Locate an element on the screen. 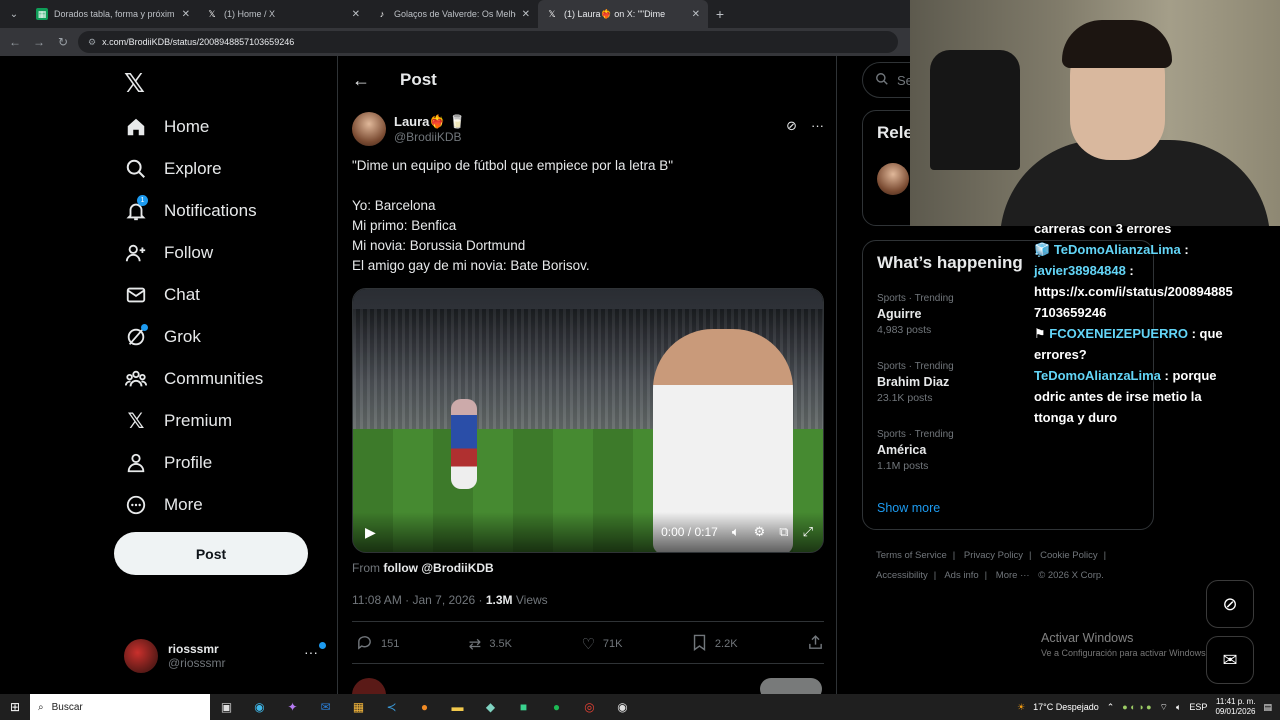  footer-link: Privacy Policy is located at coordinates (993, 555).